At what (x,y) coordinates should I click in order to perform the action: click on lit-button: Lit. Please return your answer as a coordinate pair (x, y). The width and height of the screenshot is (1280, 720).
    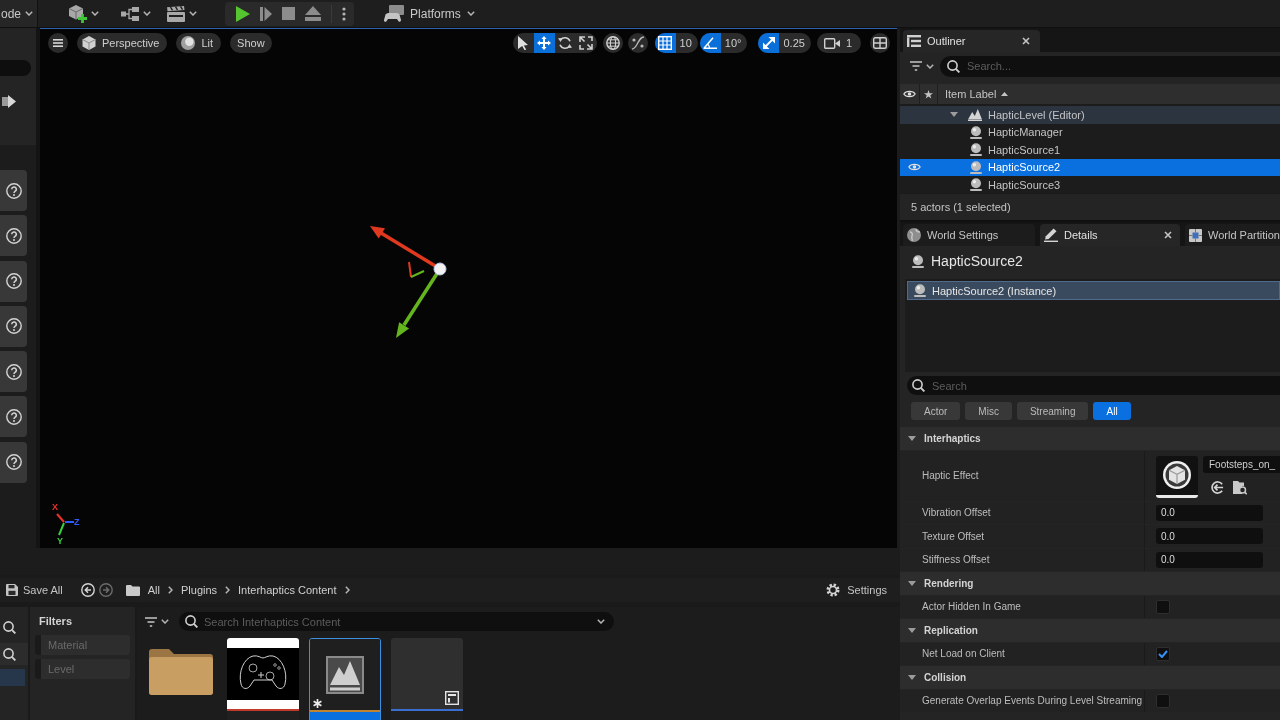
    Looking at the image, I should click on (199, 43).